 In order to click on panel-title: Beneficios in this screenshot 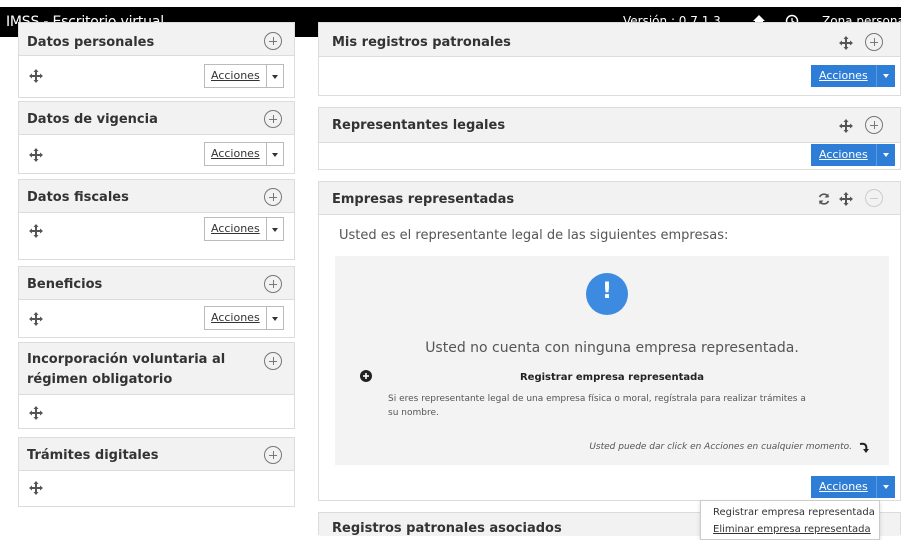, I will do `click(65, 284)`.